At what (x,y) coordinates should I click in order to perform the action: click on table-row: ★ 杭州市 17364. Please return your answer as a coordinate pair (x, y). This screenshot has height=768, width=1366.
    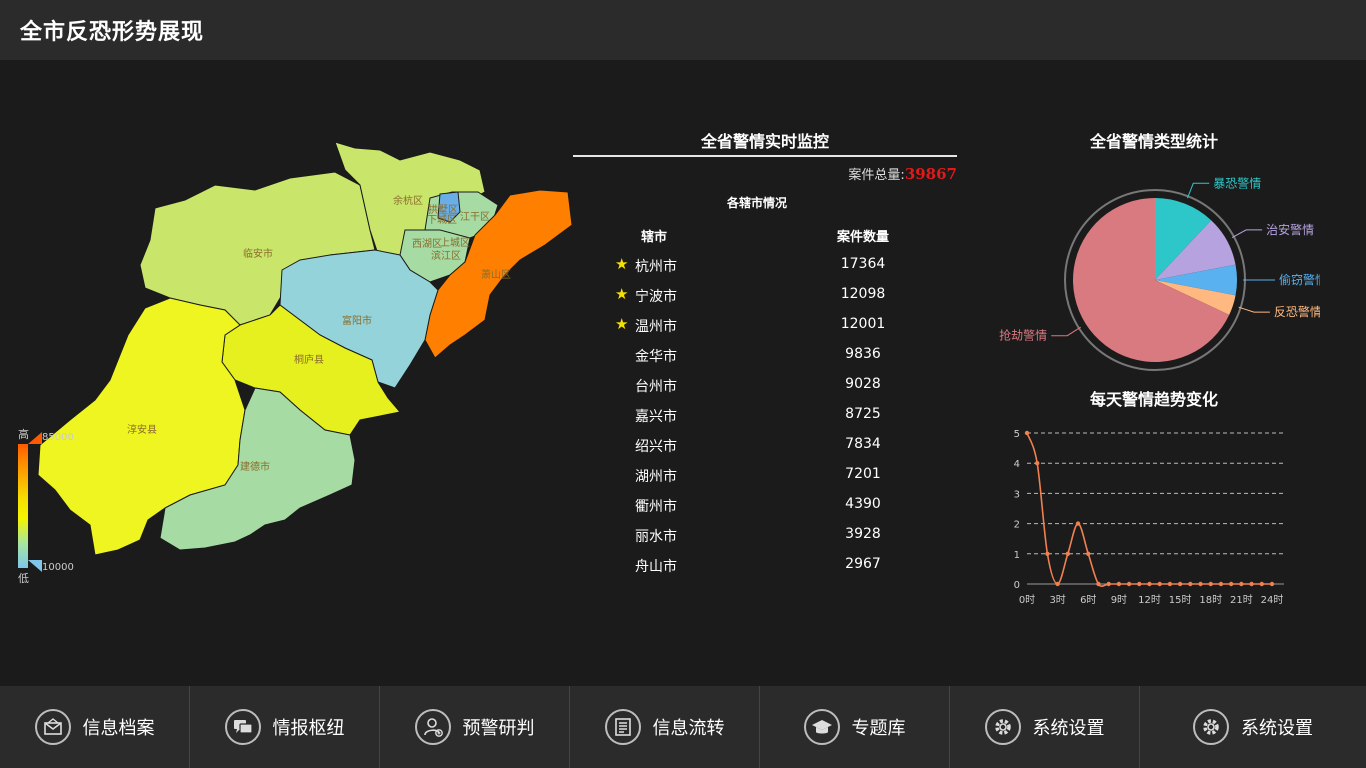
    Looking at the image, I should click on (765, 265).